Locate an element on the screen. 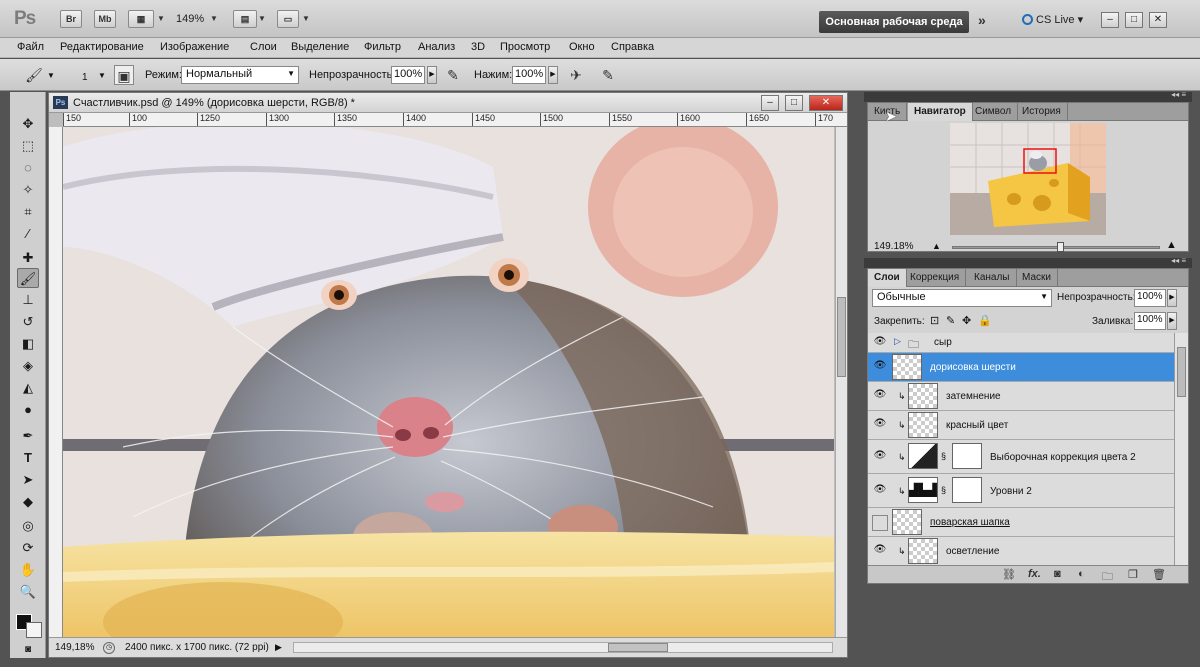  mode-select: Нормальный ▼ is located at coordinates (240, 75).